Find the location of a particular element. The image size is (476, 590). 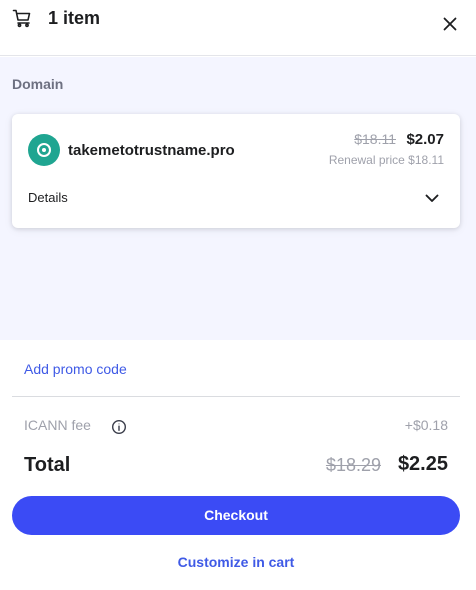

domain-old-price: $18.11 is located at coordinates (375, 139).